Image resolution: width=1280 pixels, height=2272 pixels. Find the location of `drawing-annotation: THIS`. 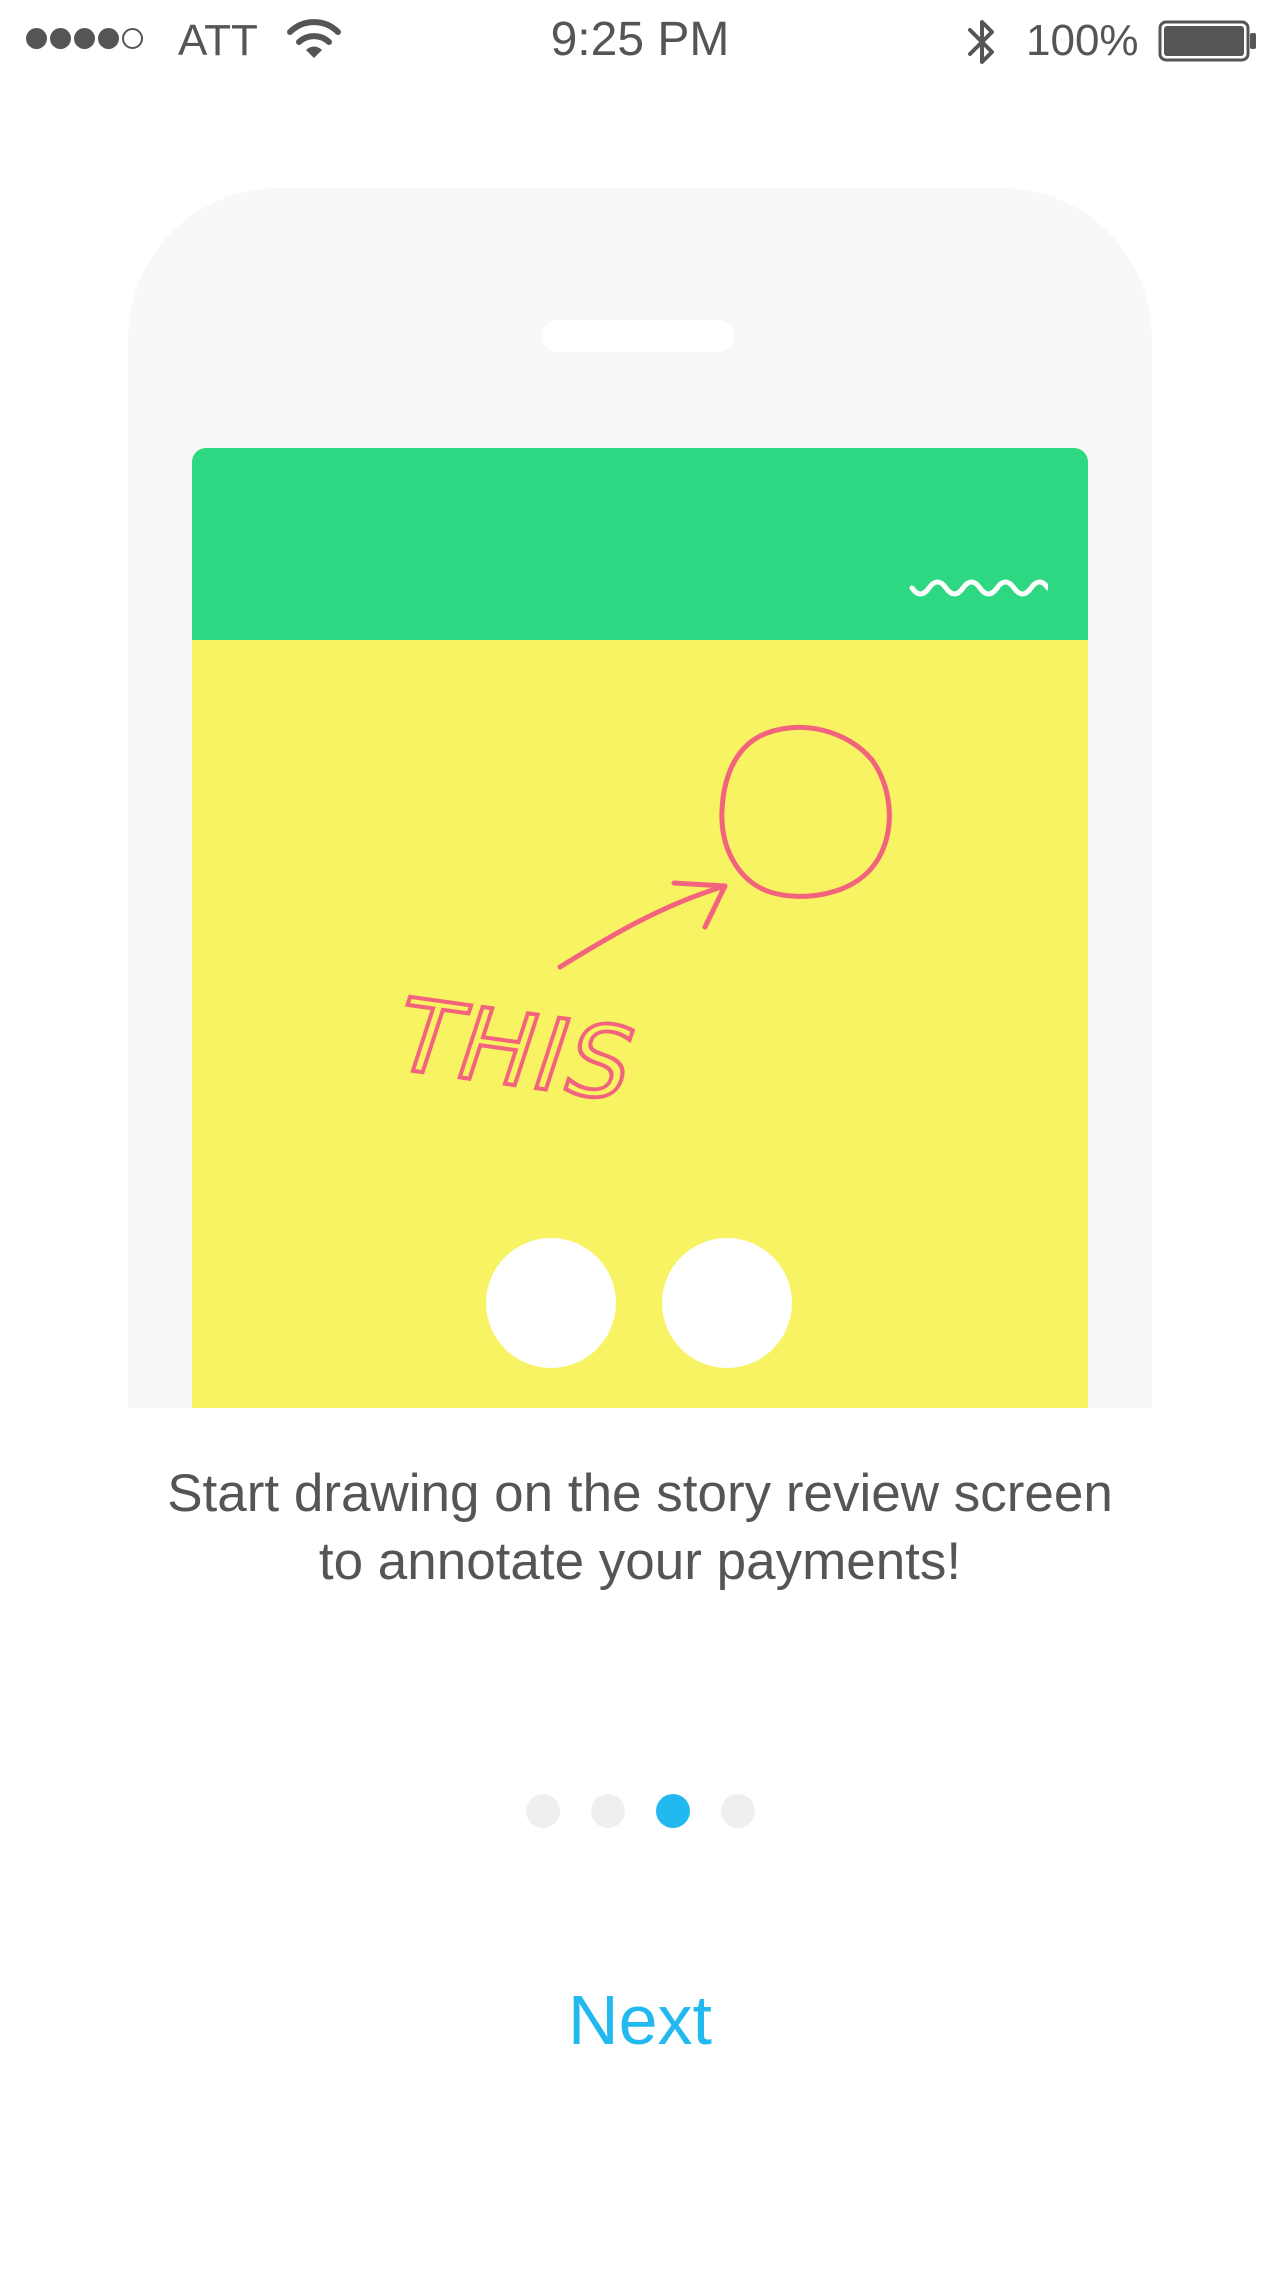

drawing-annotation: THIS is located at coordinates (634, 925).